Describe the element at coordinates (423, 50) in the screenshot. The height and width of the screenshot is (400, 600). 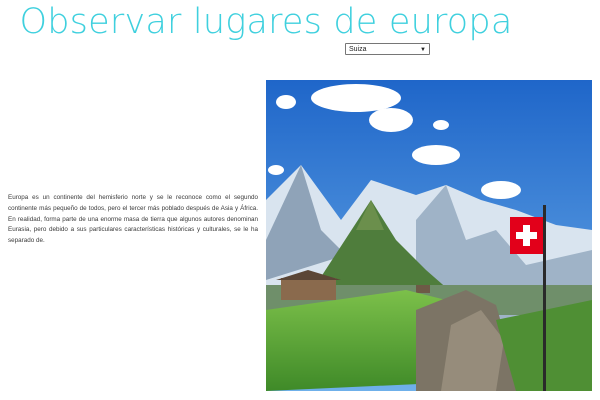
I see `chevron-down-icon: ▼` at that location.